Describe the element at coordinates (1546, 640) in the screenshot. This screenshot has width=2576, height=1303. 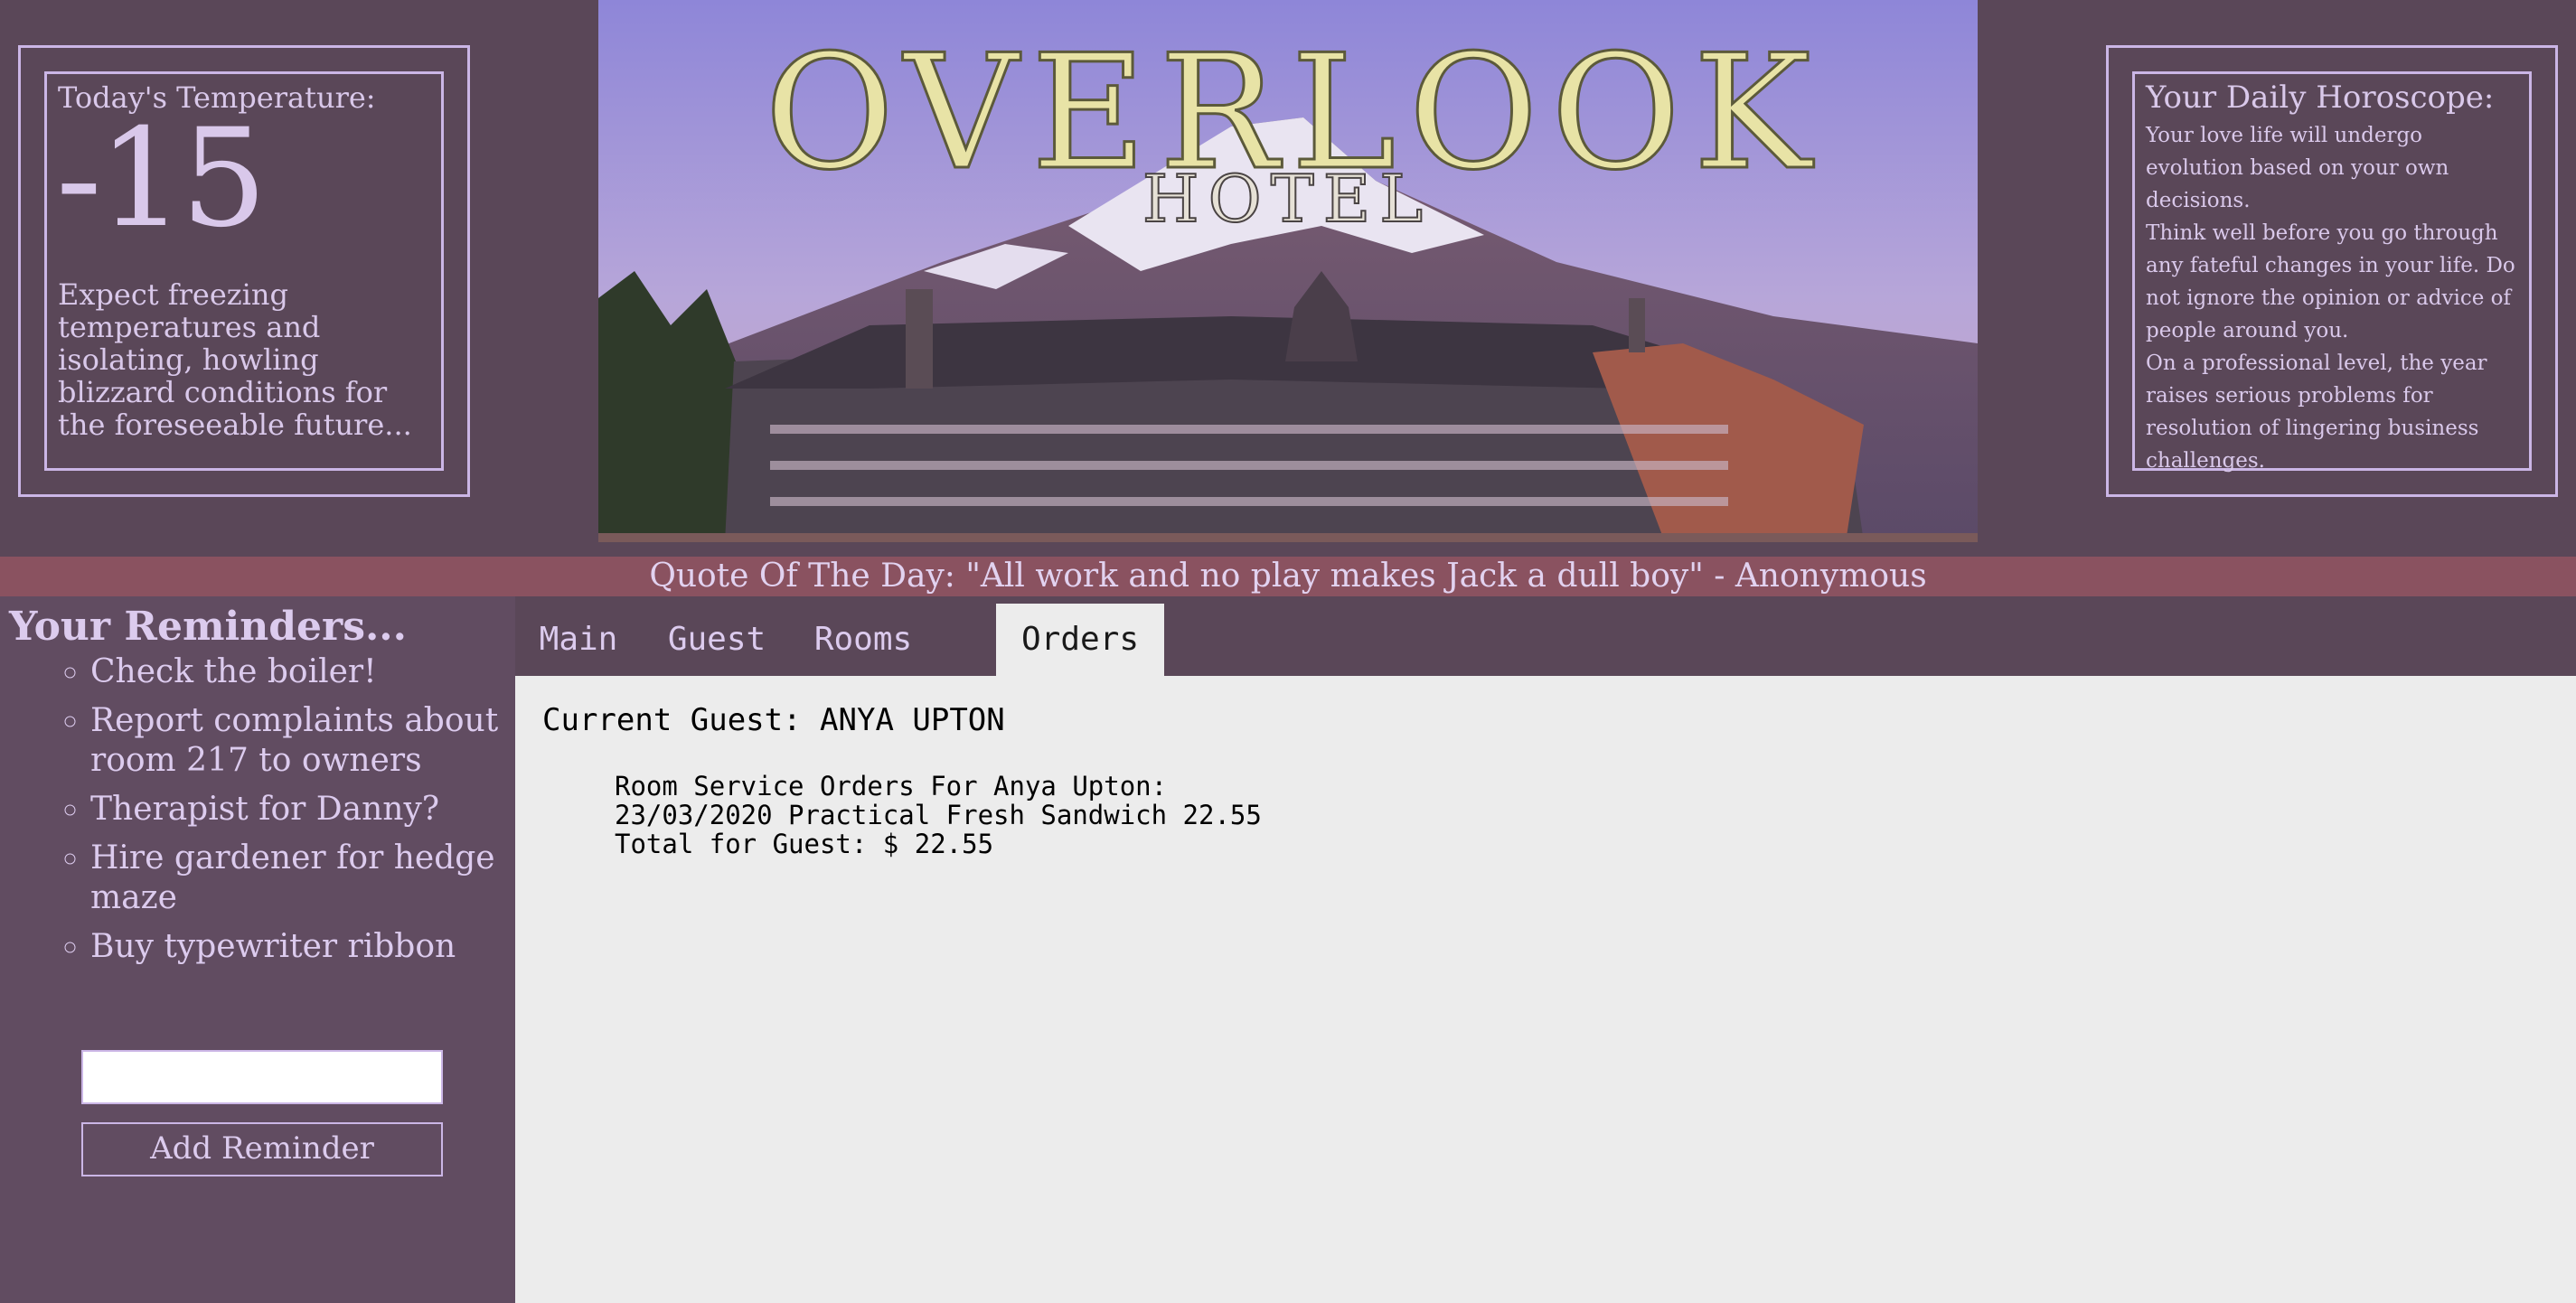
I see `tab-bar: Main Guest Rooms Orders` at that location.